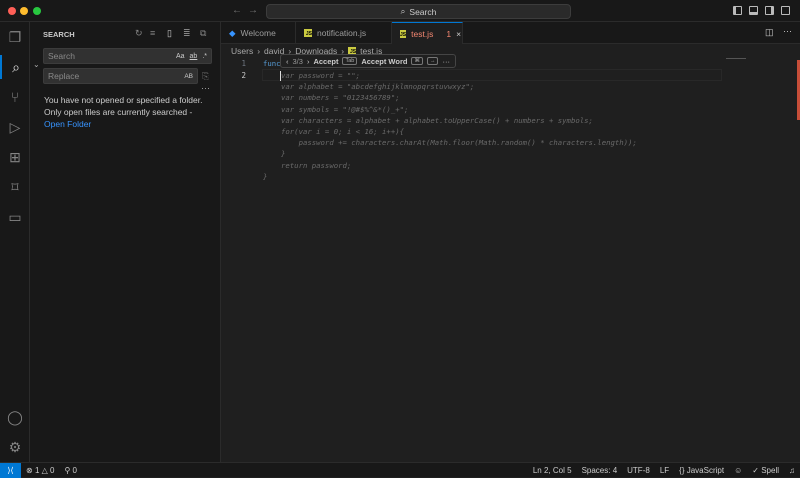 The image size is (800, 478). Describe the element at coordinates (15, 127) in the screenshot. I see `run-debug-icon: ▷` at that location.